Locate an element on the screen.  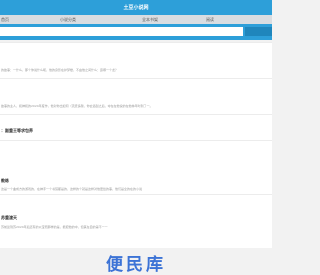
search-bar is located at coordinates (136, 32).